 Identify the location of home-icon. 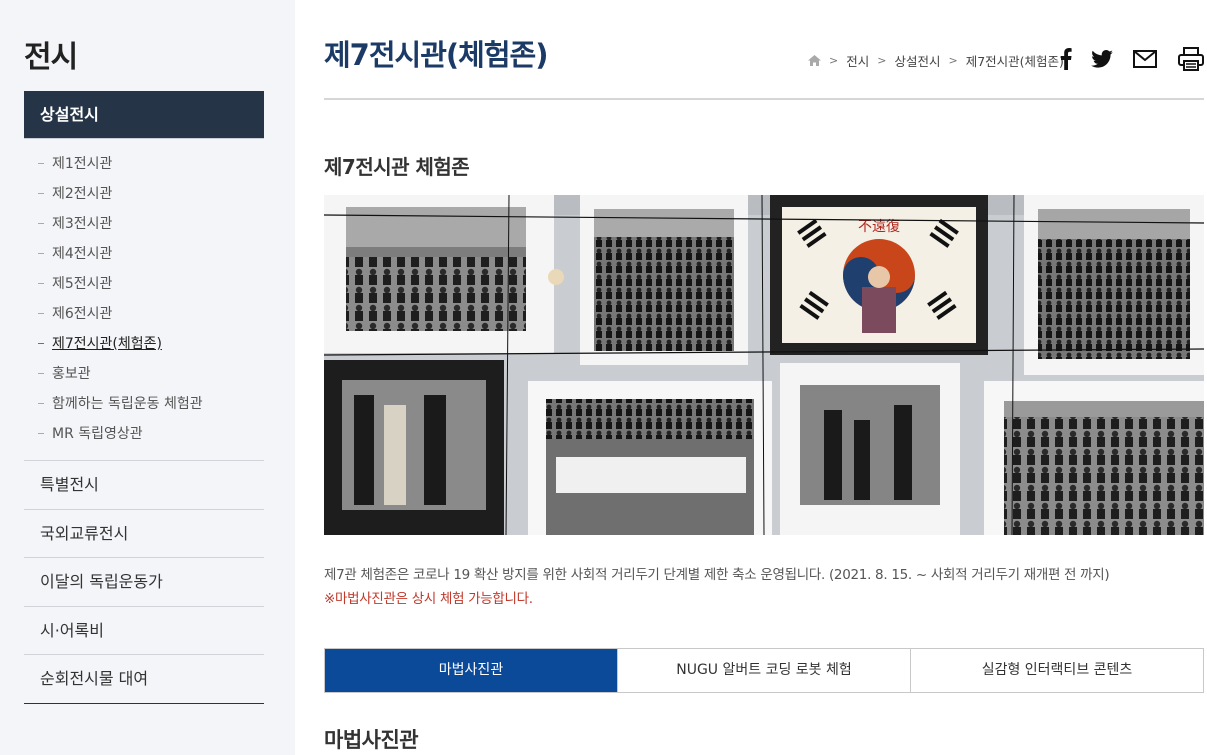
(814, 60).